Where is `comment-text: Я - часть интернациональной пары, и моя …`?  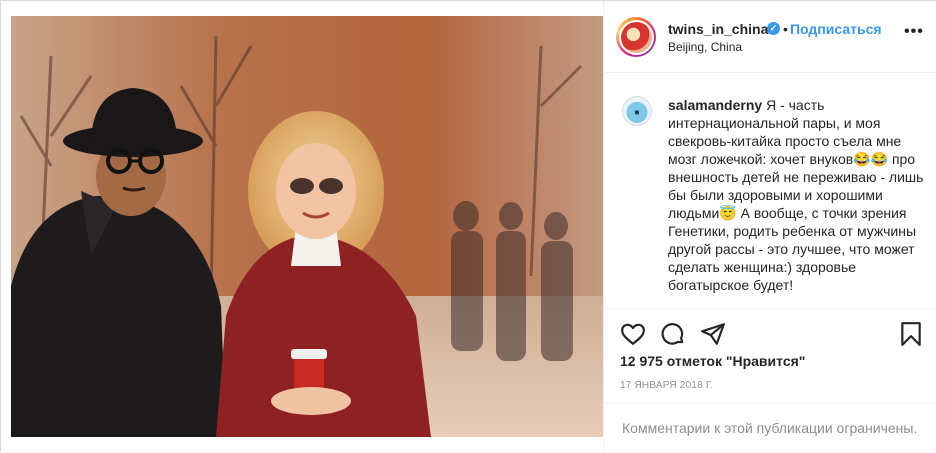 comment-text: Я - часть интернациональной пары, и моя … is located at coordinates (796, 195).